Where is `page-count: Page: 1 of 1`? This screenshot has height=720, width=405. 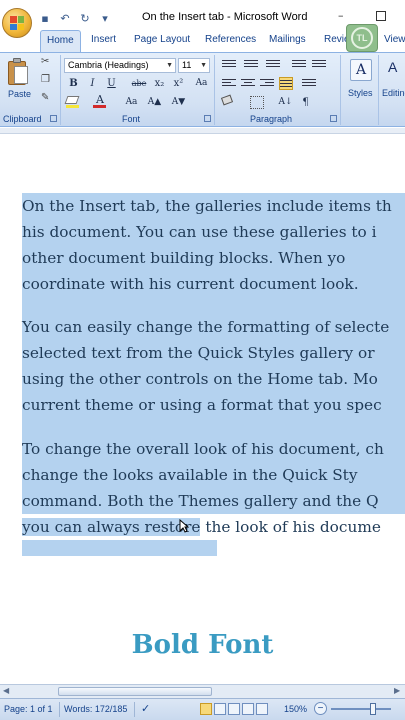
page-count: Page: 1 of 1 is located at coordinates (28, 709).